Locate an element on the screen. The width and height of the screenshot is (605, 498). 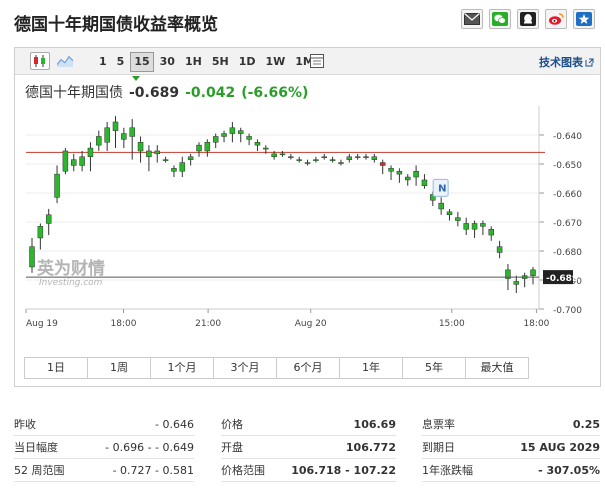
weibo-icon is located at coordinates (556, 19).